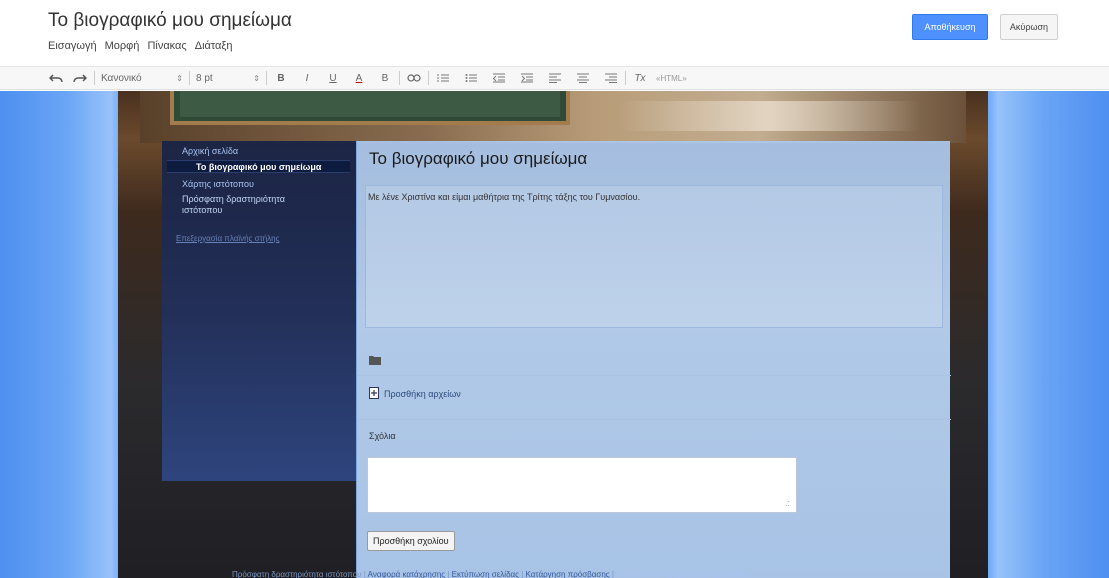  Describe the element at coordinates (407, 574) in the screenshot. I see `footer-report-abuse: Αναφορά κατάχρησης` at that location.